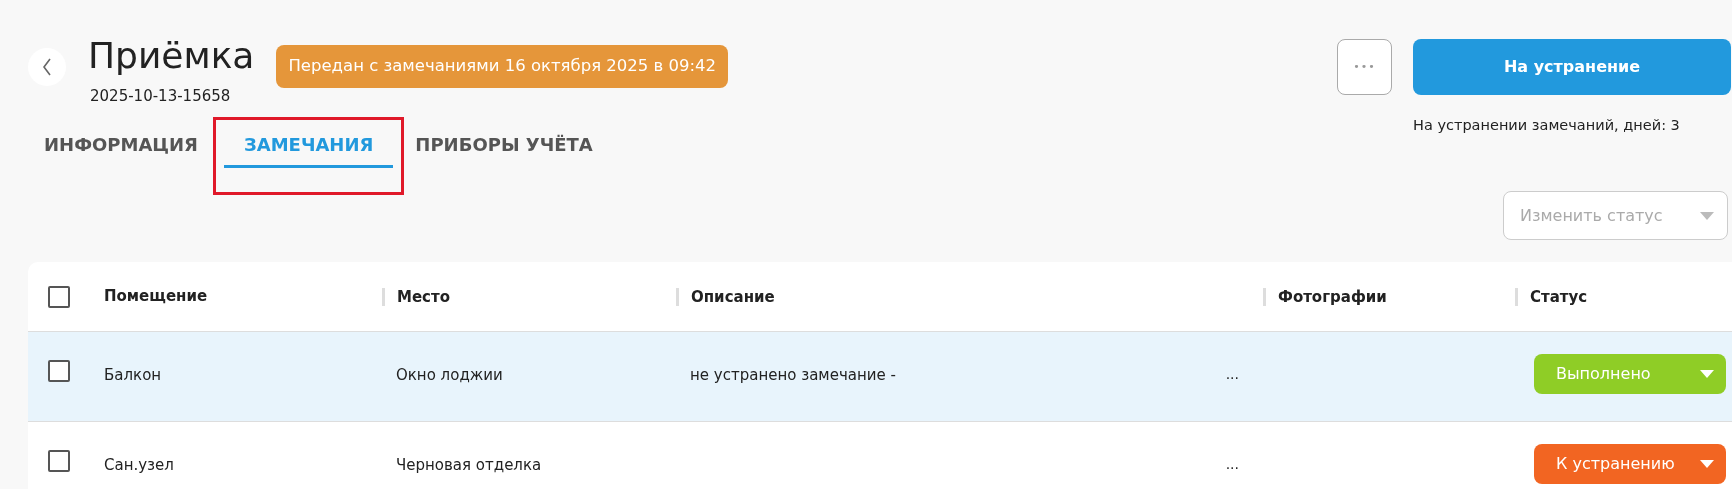  What do you see at coordinates (449, 375) in the screenshot?
I see `table-cell-text: Окно лоджии` at bounding box center [449, 375].